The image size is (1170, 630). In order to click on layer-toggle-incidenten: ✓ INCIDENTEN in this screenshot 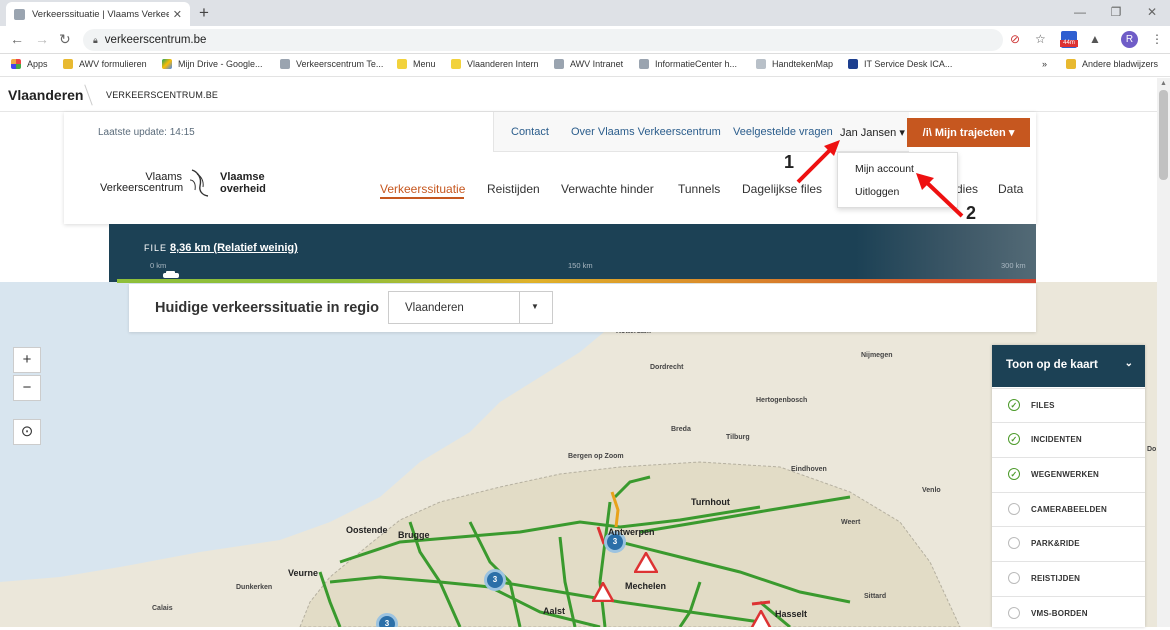, I will do `click(1068, 439)`.